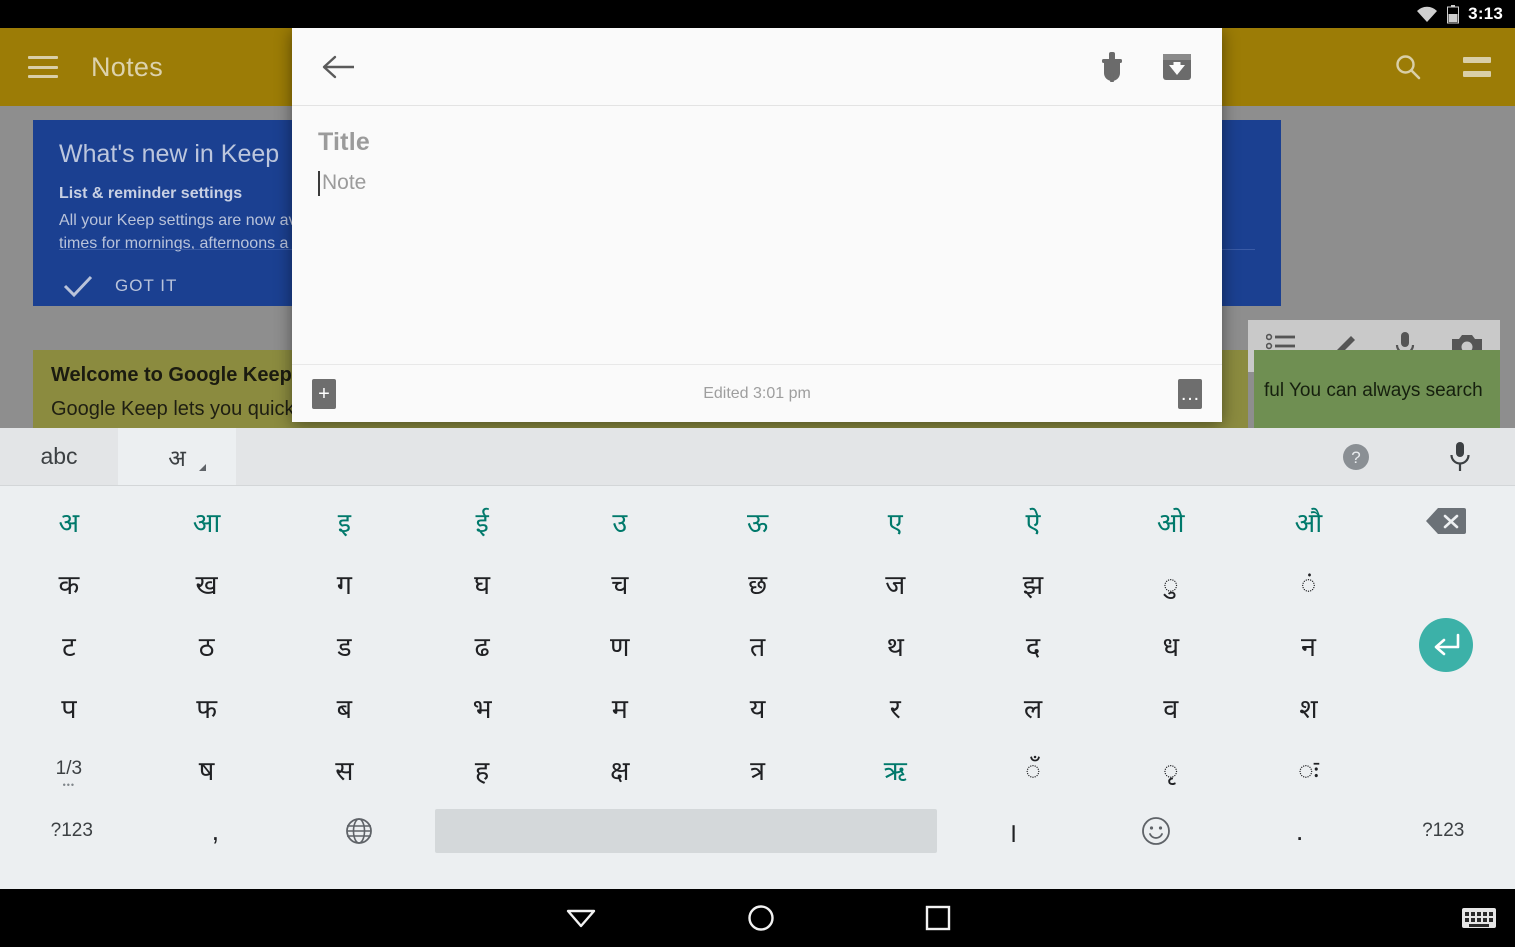 Image resolution: width=1515 pixels, height=947 pixels. I want to click on key-ksha: क्ष, so click(620, 769).